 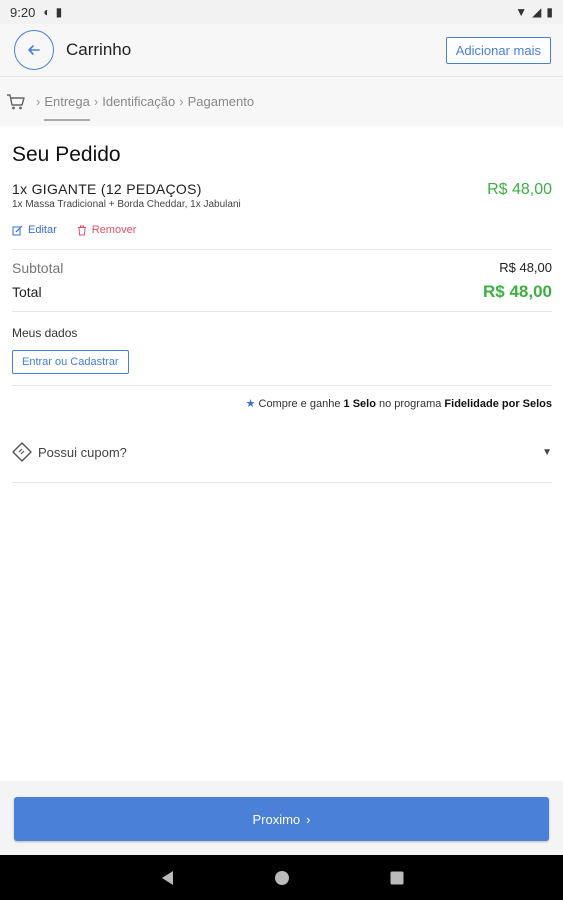 What do you see at coordinates (282, 230) in the screenshot?
I see `item-actions: Editar Remover` at bounding box center [282, 230].